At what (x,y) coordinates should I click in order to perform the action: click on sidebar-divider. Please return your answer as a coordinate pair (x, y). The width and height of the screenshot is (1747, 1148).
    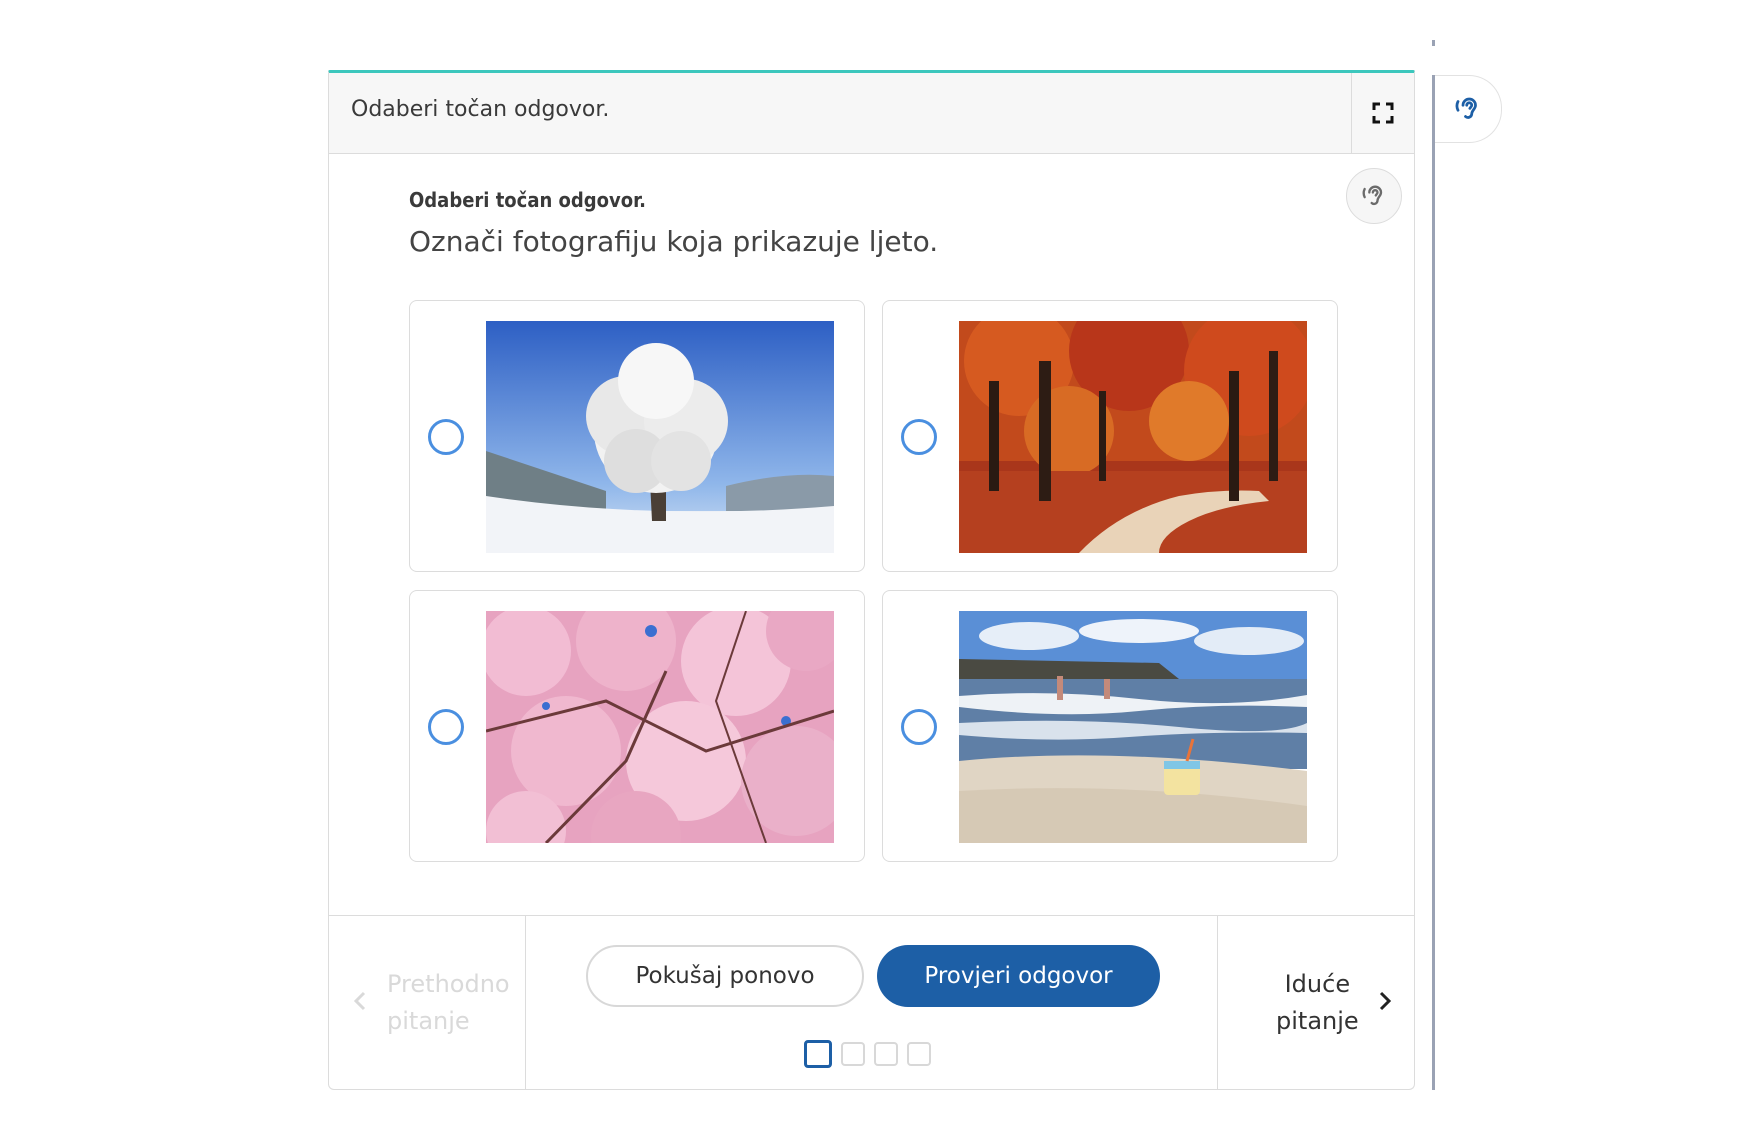
    Looking at the image, I should click on (1433, 582).